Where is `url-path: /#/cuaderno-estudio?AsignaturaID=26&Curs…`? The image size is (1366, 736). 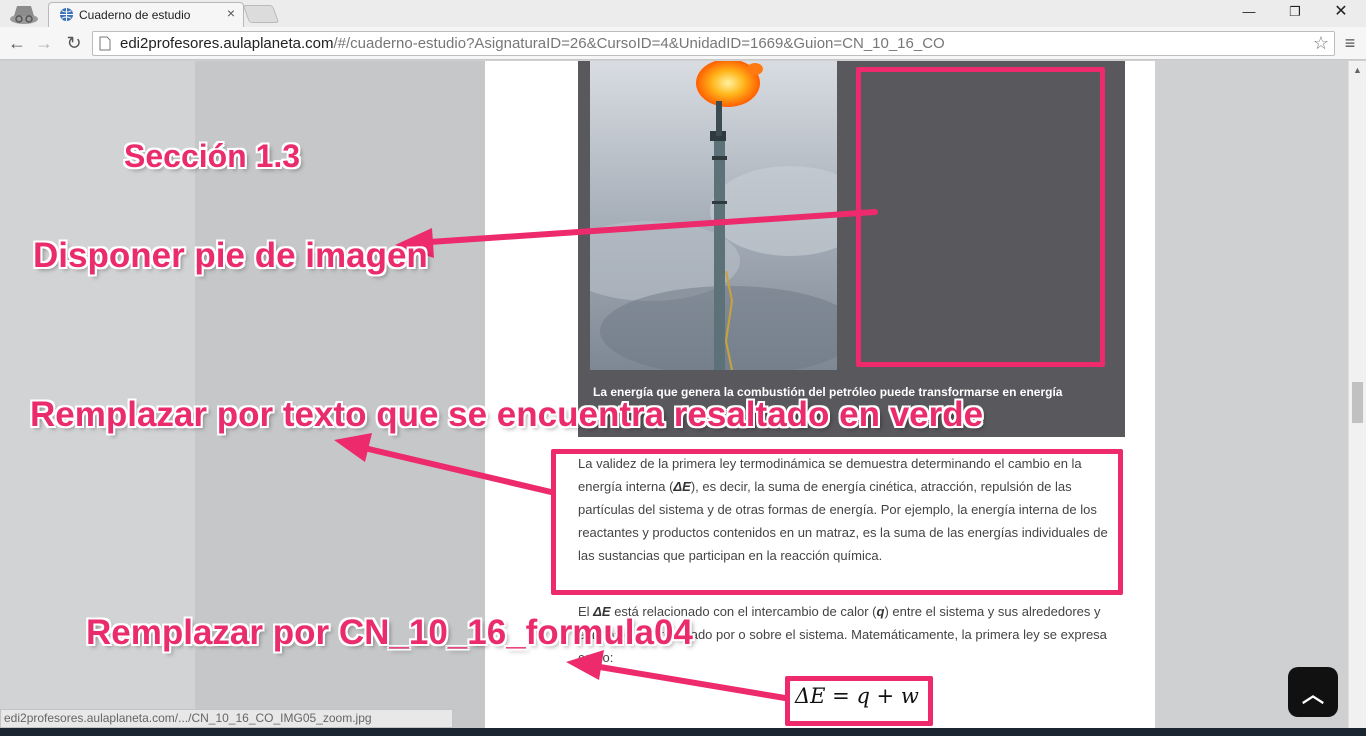
url-path: /#/cuaderno-estudio?AsignaturaID=26&Curs… is located at coordinates (639, 43).